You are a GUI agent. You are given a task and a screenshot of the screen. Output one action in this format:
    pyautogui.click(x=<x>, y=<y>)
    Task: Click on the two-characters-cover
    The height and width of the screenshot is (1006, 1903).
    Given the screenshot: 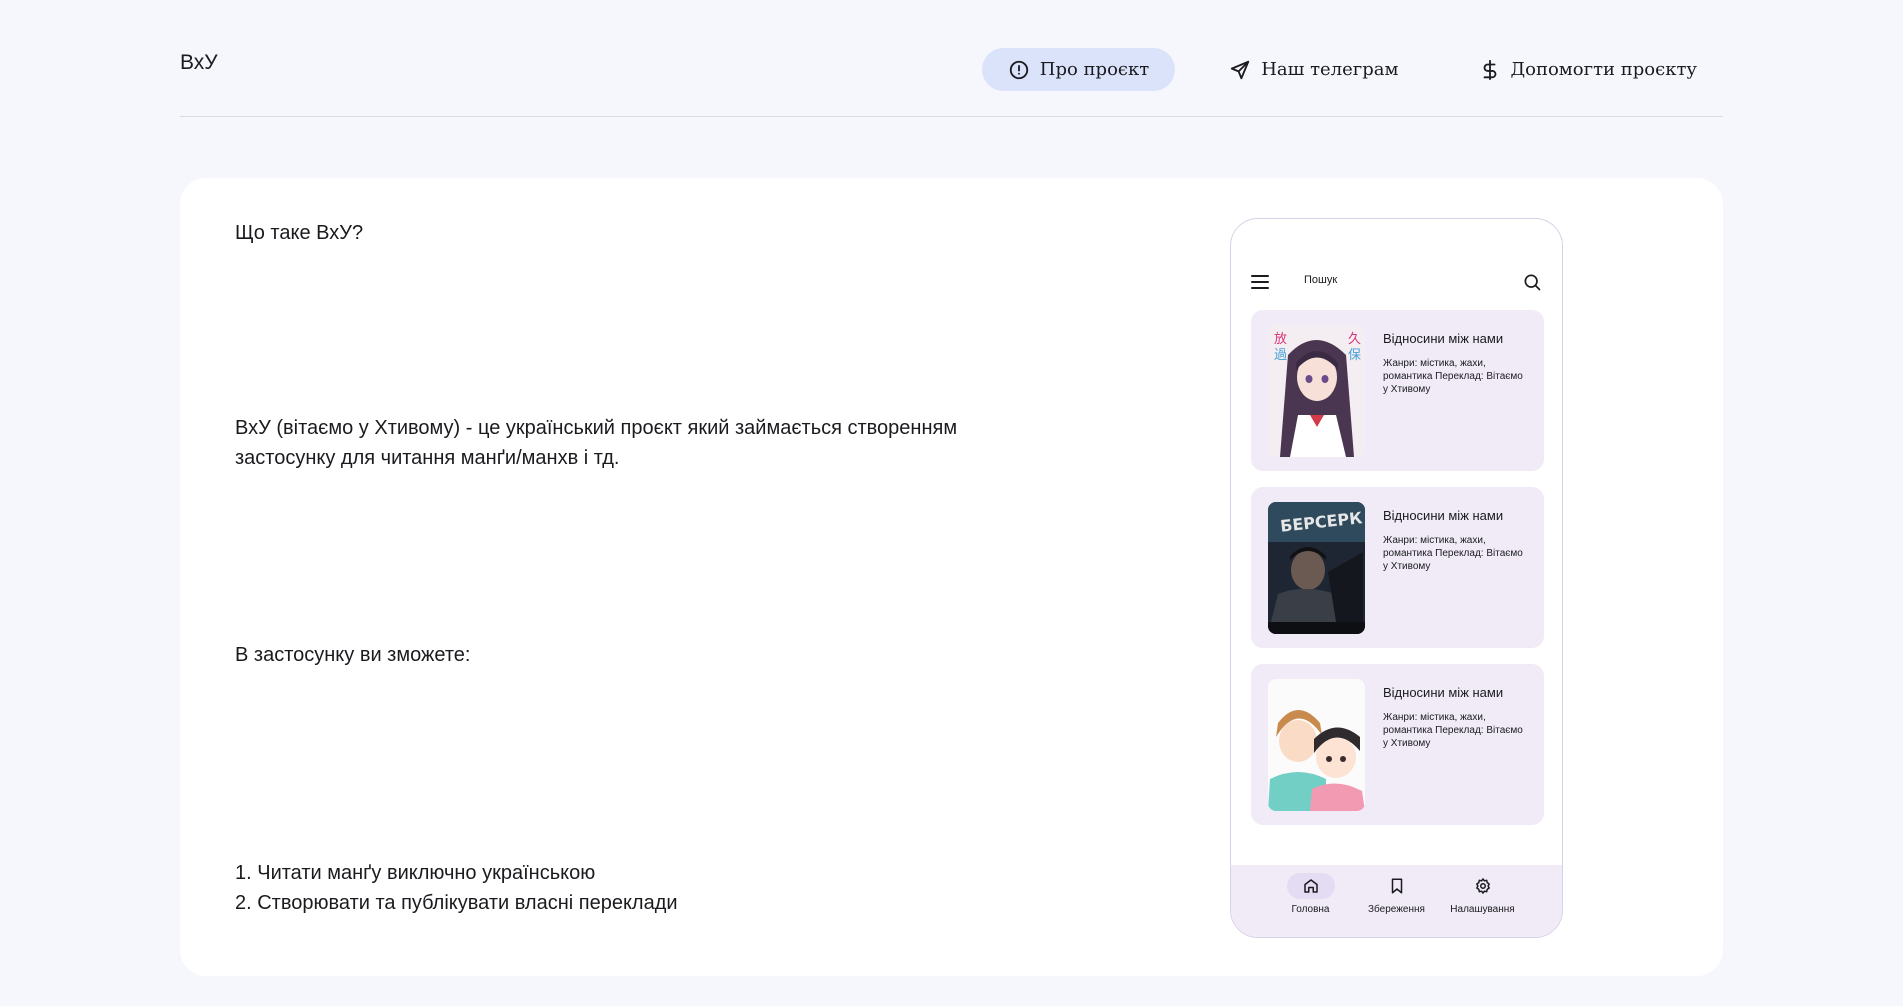 What is the action you would take?
    pyautogui.click(x=1316, y=745)
    